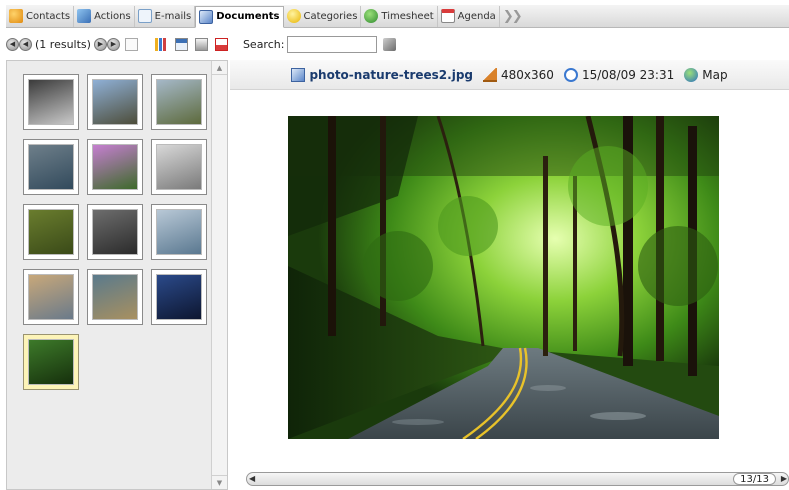 The width and height of the screenshot is (789, 490). What do you see at coordinates (248, 16) in the screenshot?
I see `tab-label: Documents` at bounding box center [248, 16].